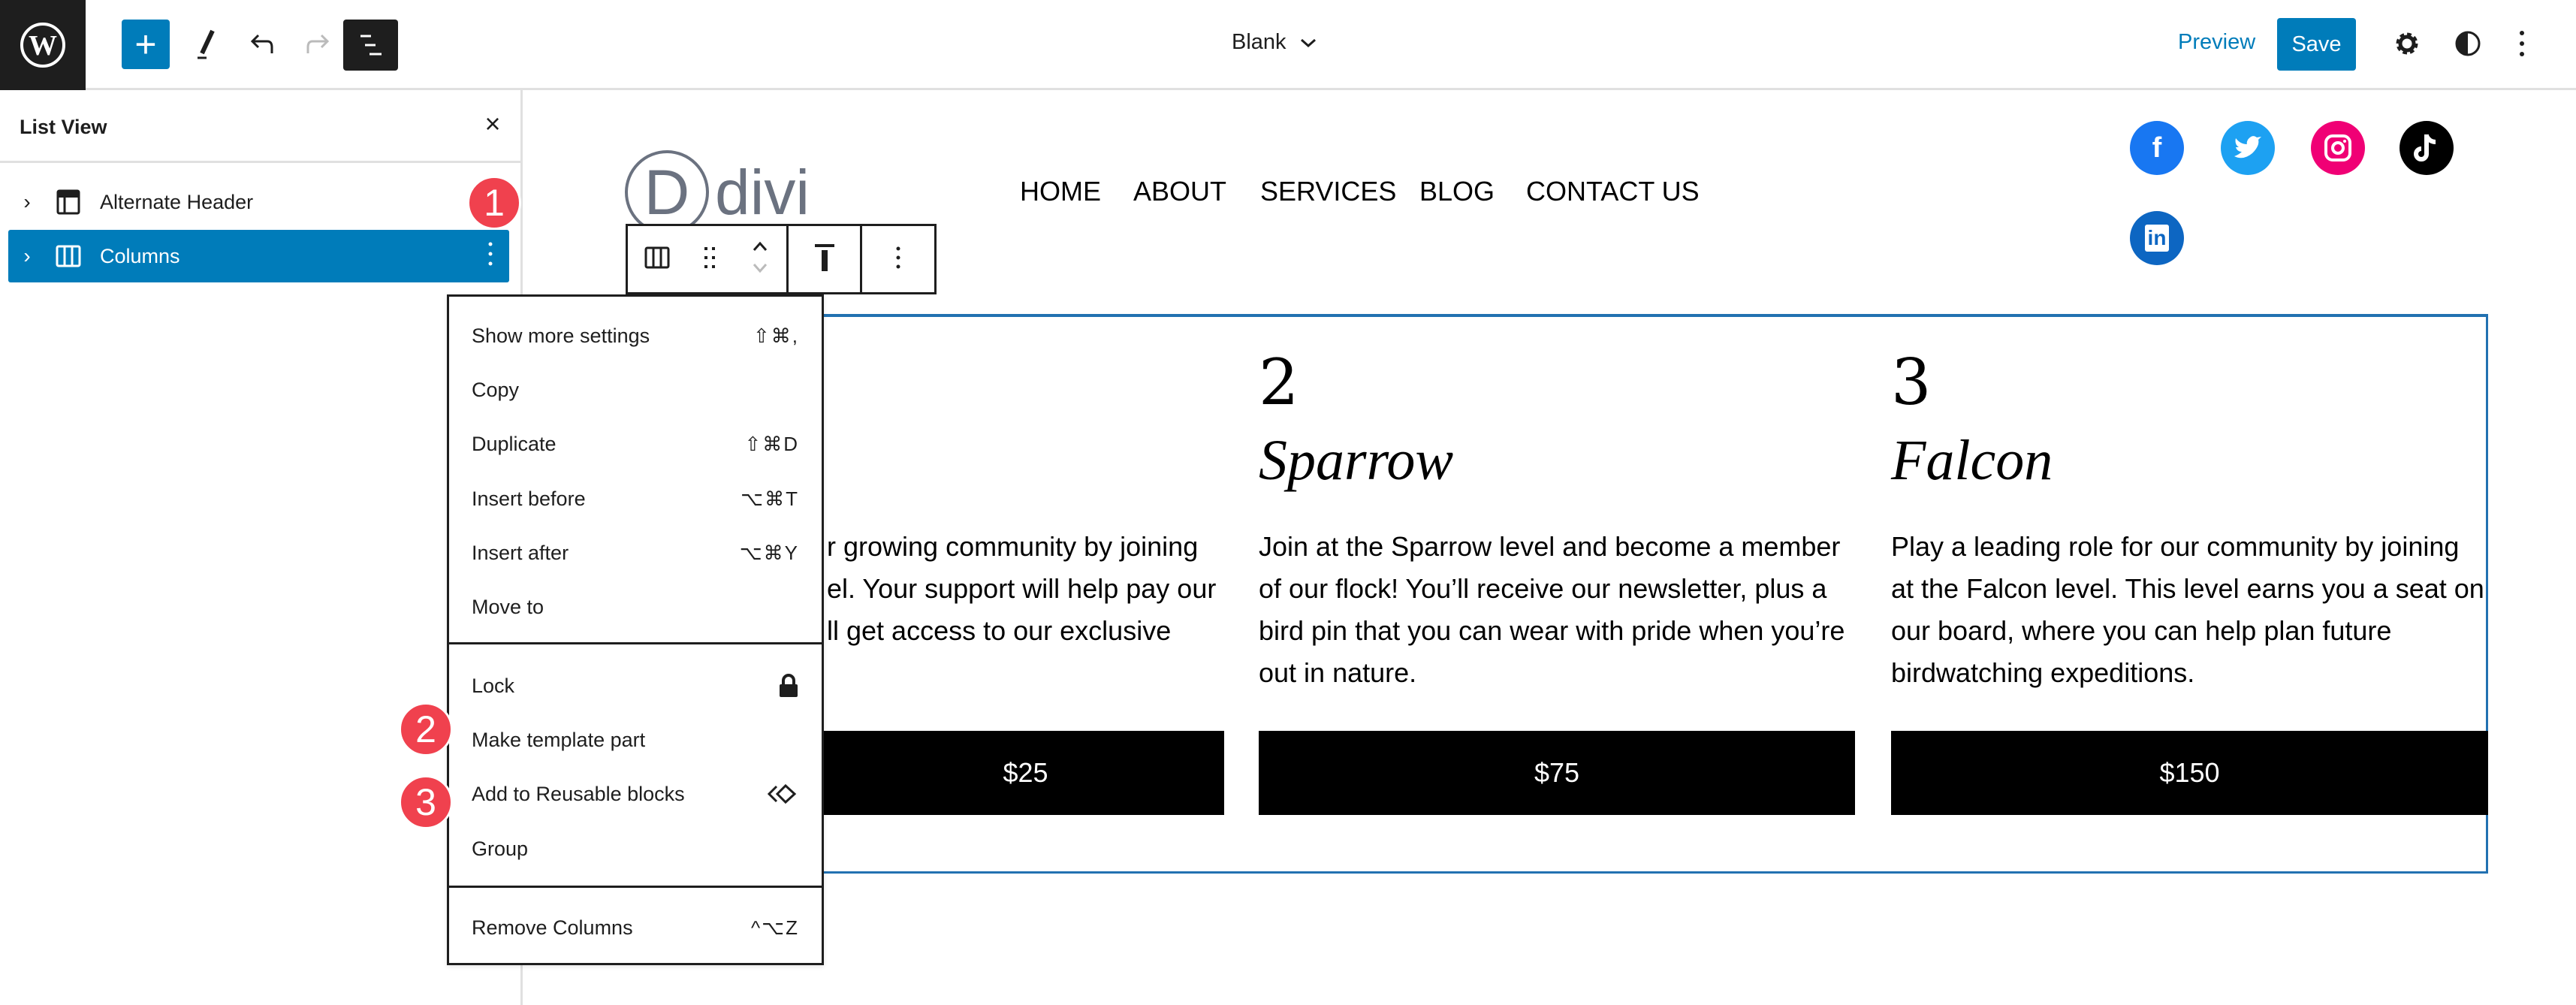 The width and height of the screenshot is (2576, 1005). I want to click on options-button, so click(2522, 45).